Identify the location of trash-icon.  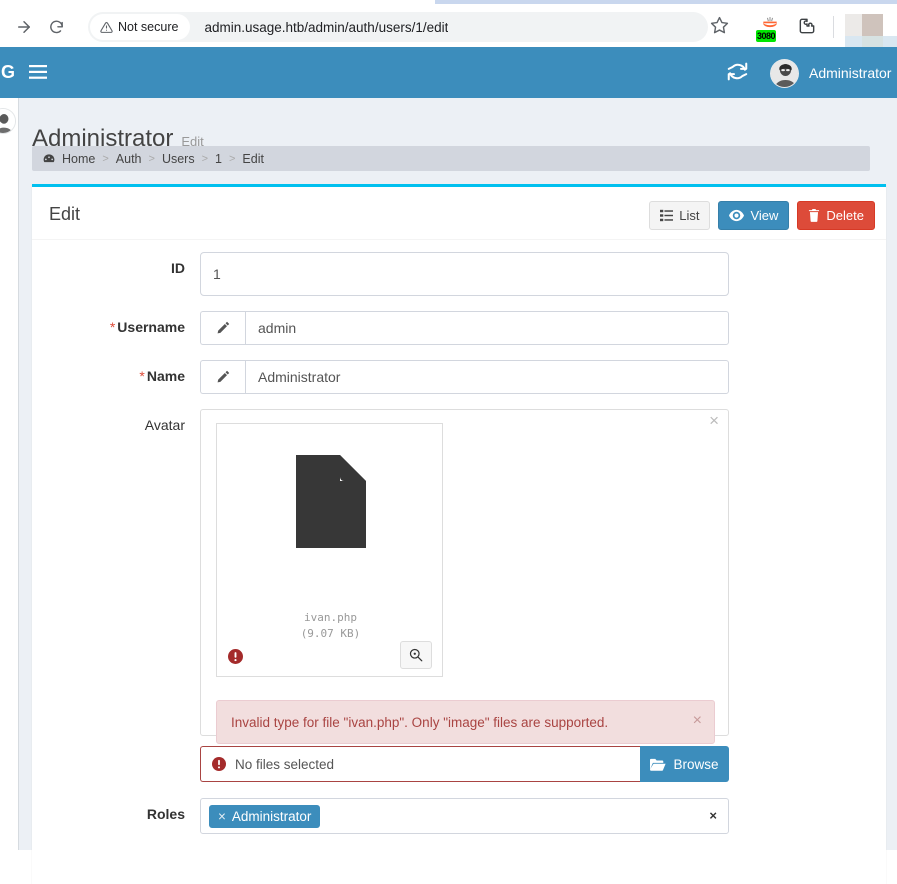
(814, 215).